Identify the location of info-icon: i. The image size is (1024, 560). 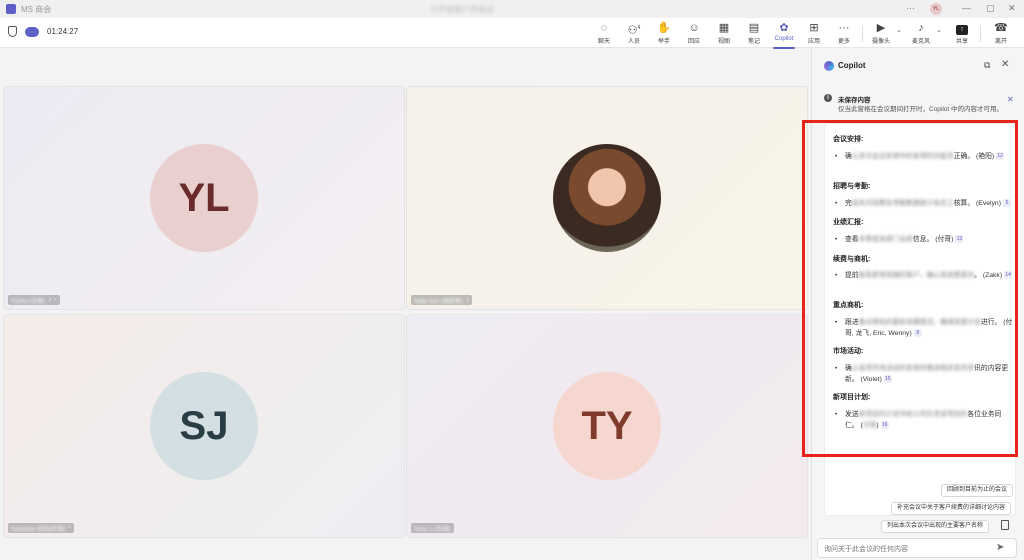
(828, 98).